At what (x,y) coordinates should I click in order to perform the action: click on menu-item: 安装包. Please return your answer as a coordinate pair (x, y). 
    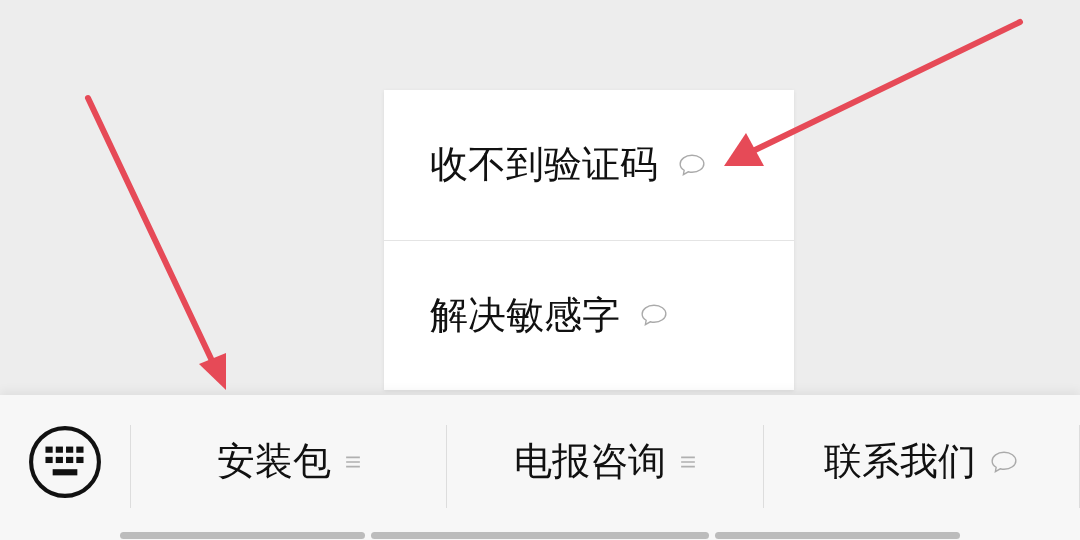
    Looking at the image, I should click on (289, 466).